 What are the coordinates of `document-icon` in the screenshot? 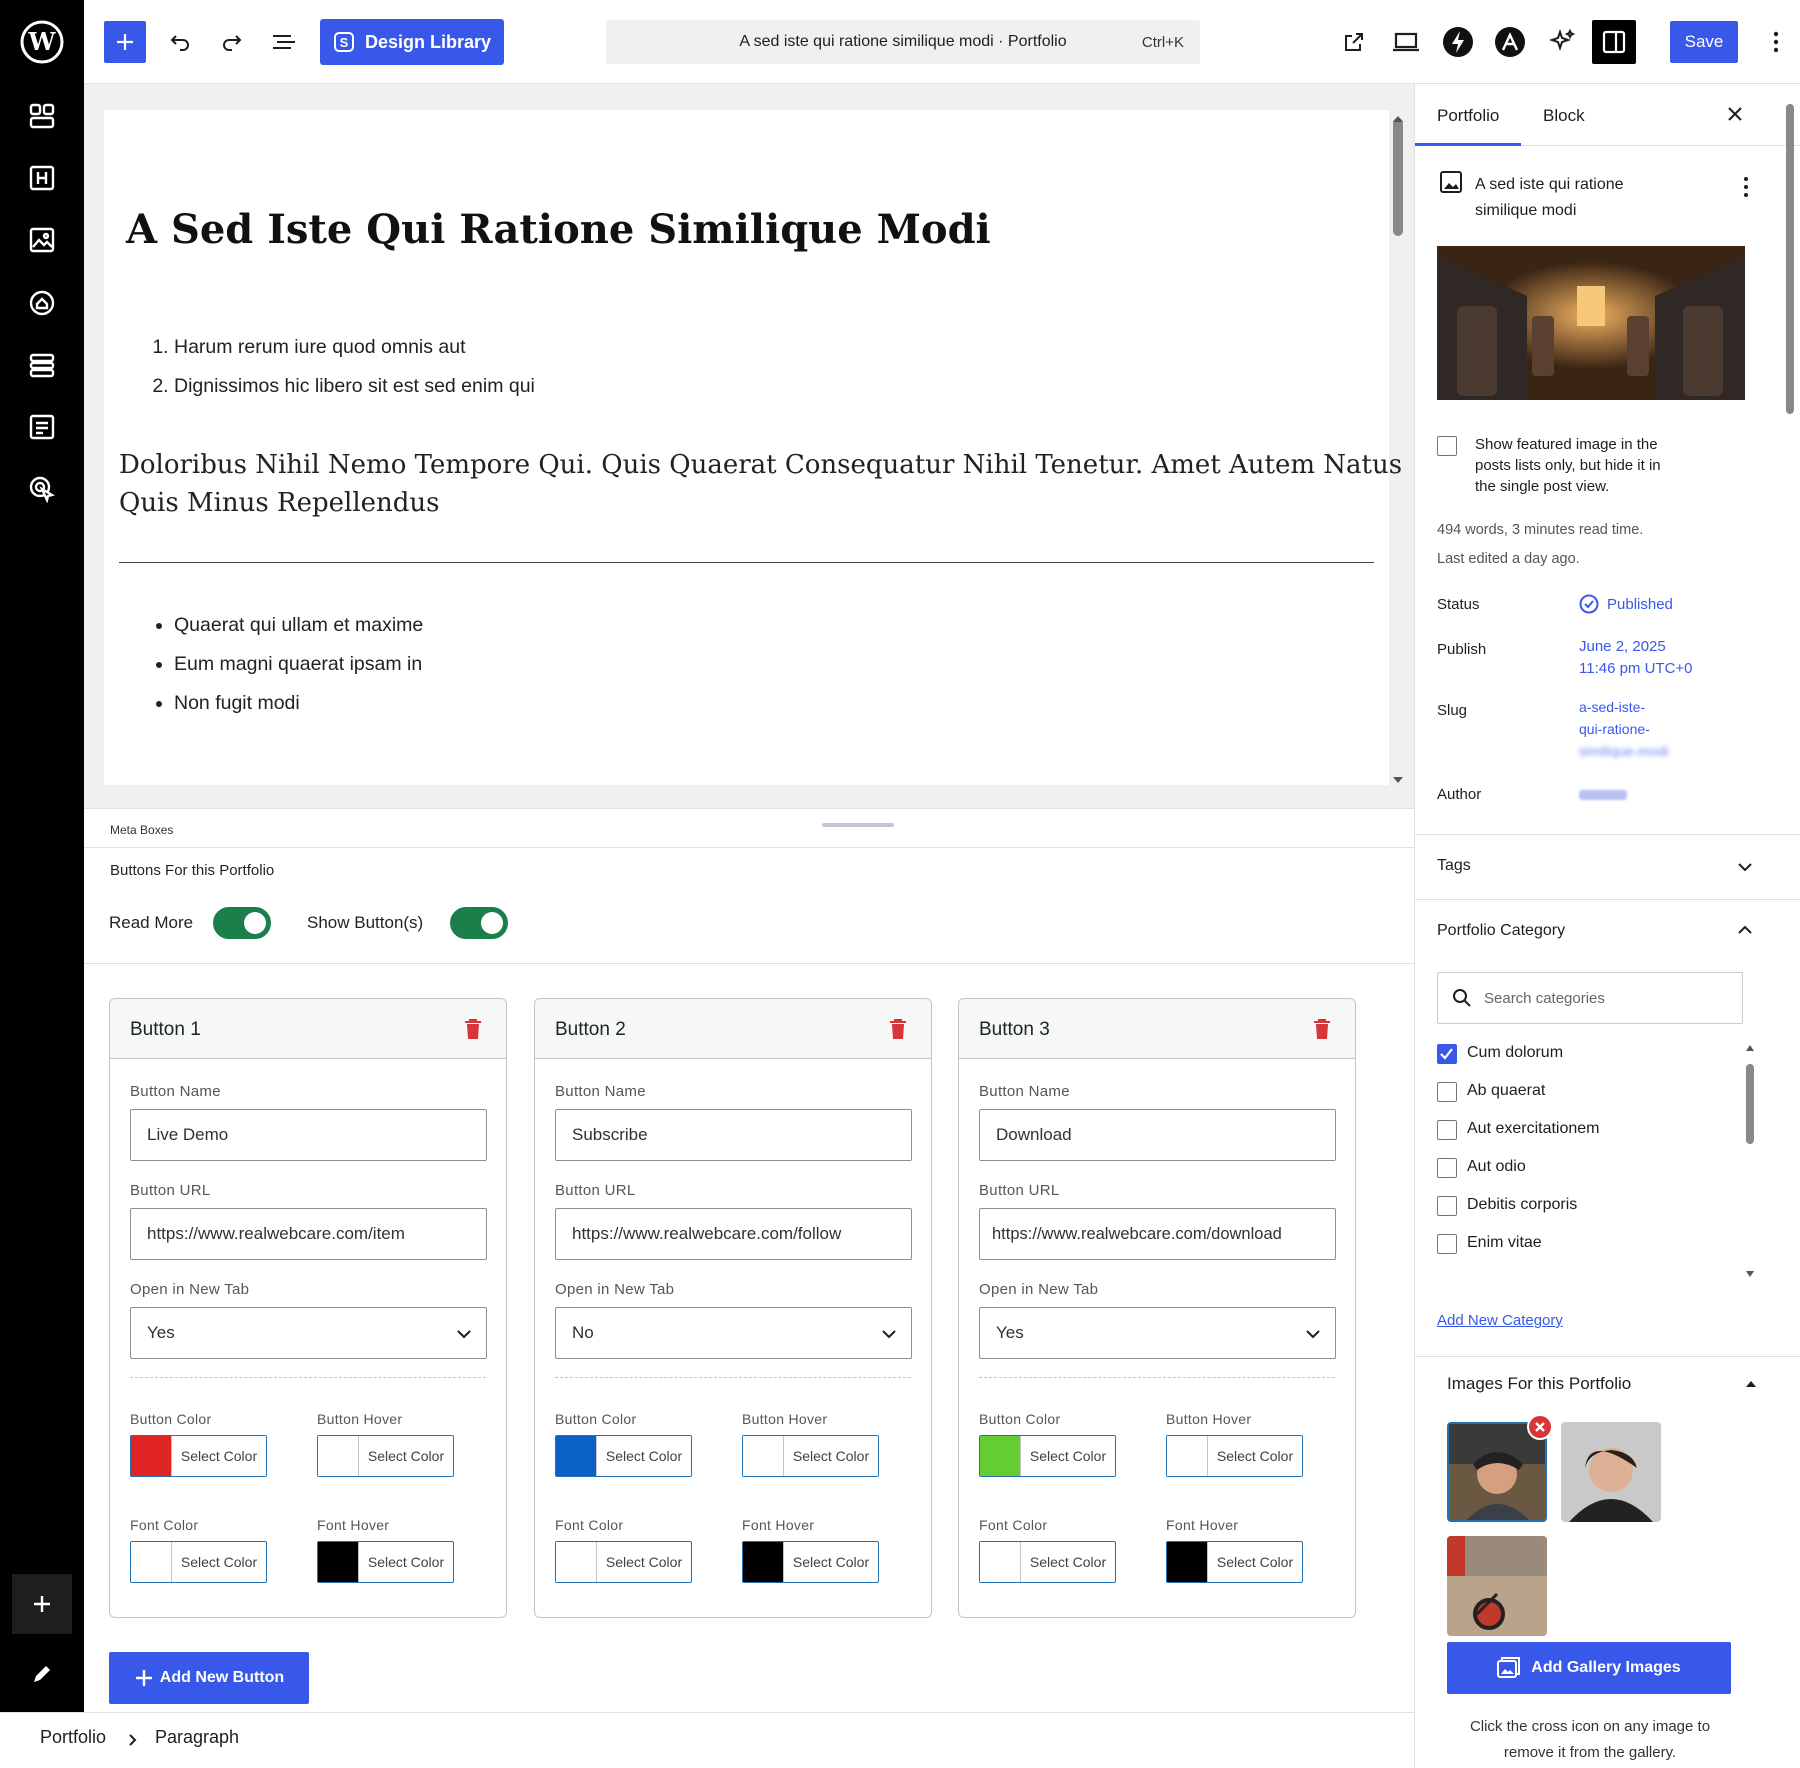 It's located at (42, 427).